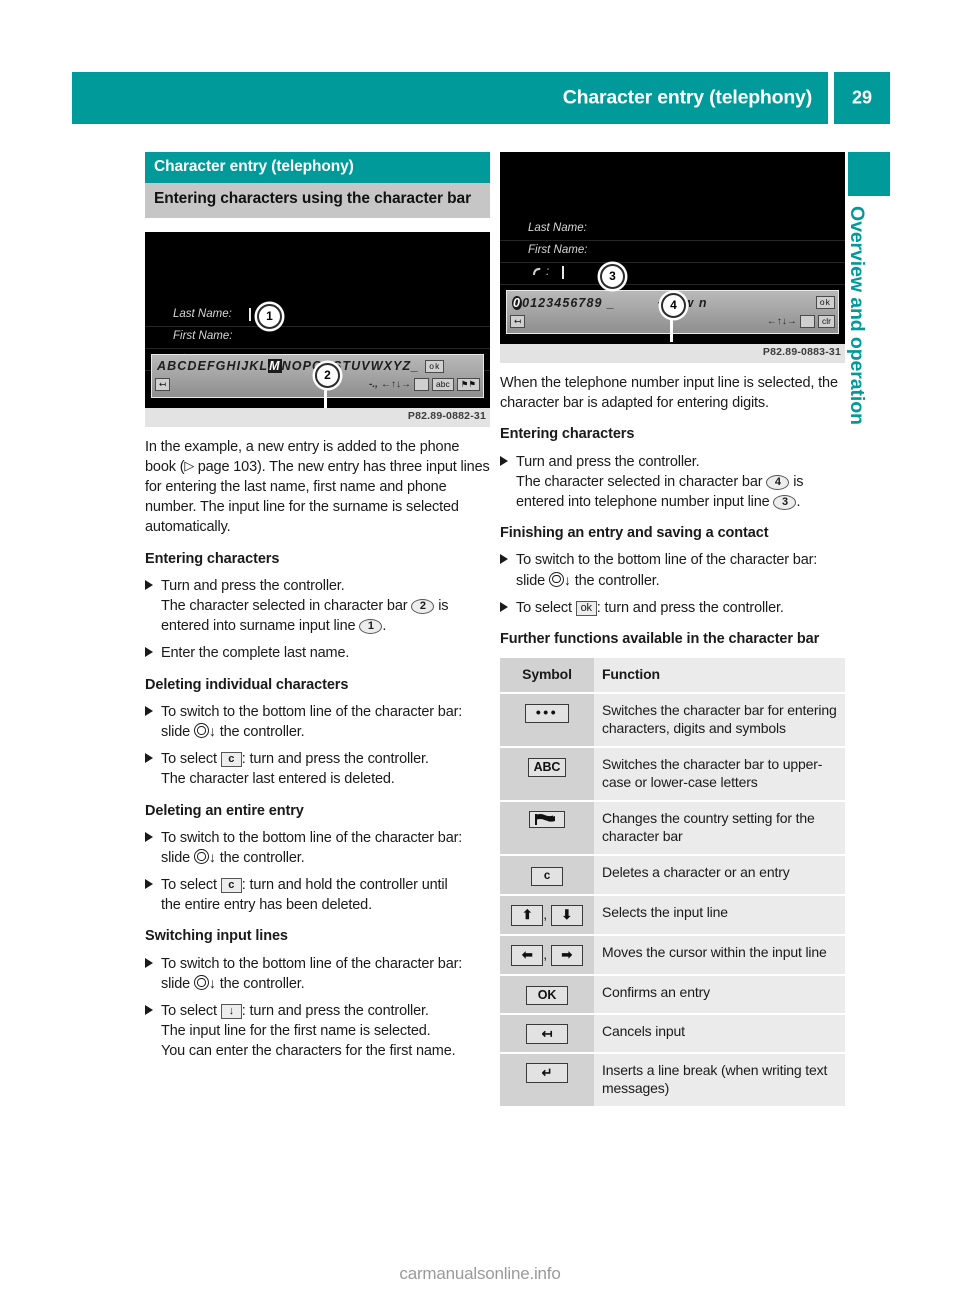  What do you see at coordinates (672, 1033) in the screenshot?
I see `table-row: ↤ Cancels input` at bounding box center [672, 1033].